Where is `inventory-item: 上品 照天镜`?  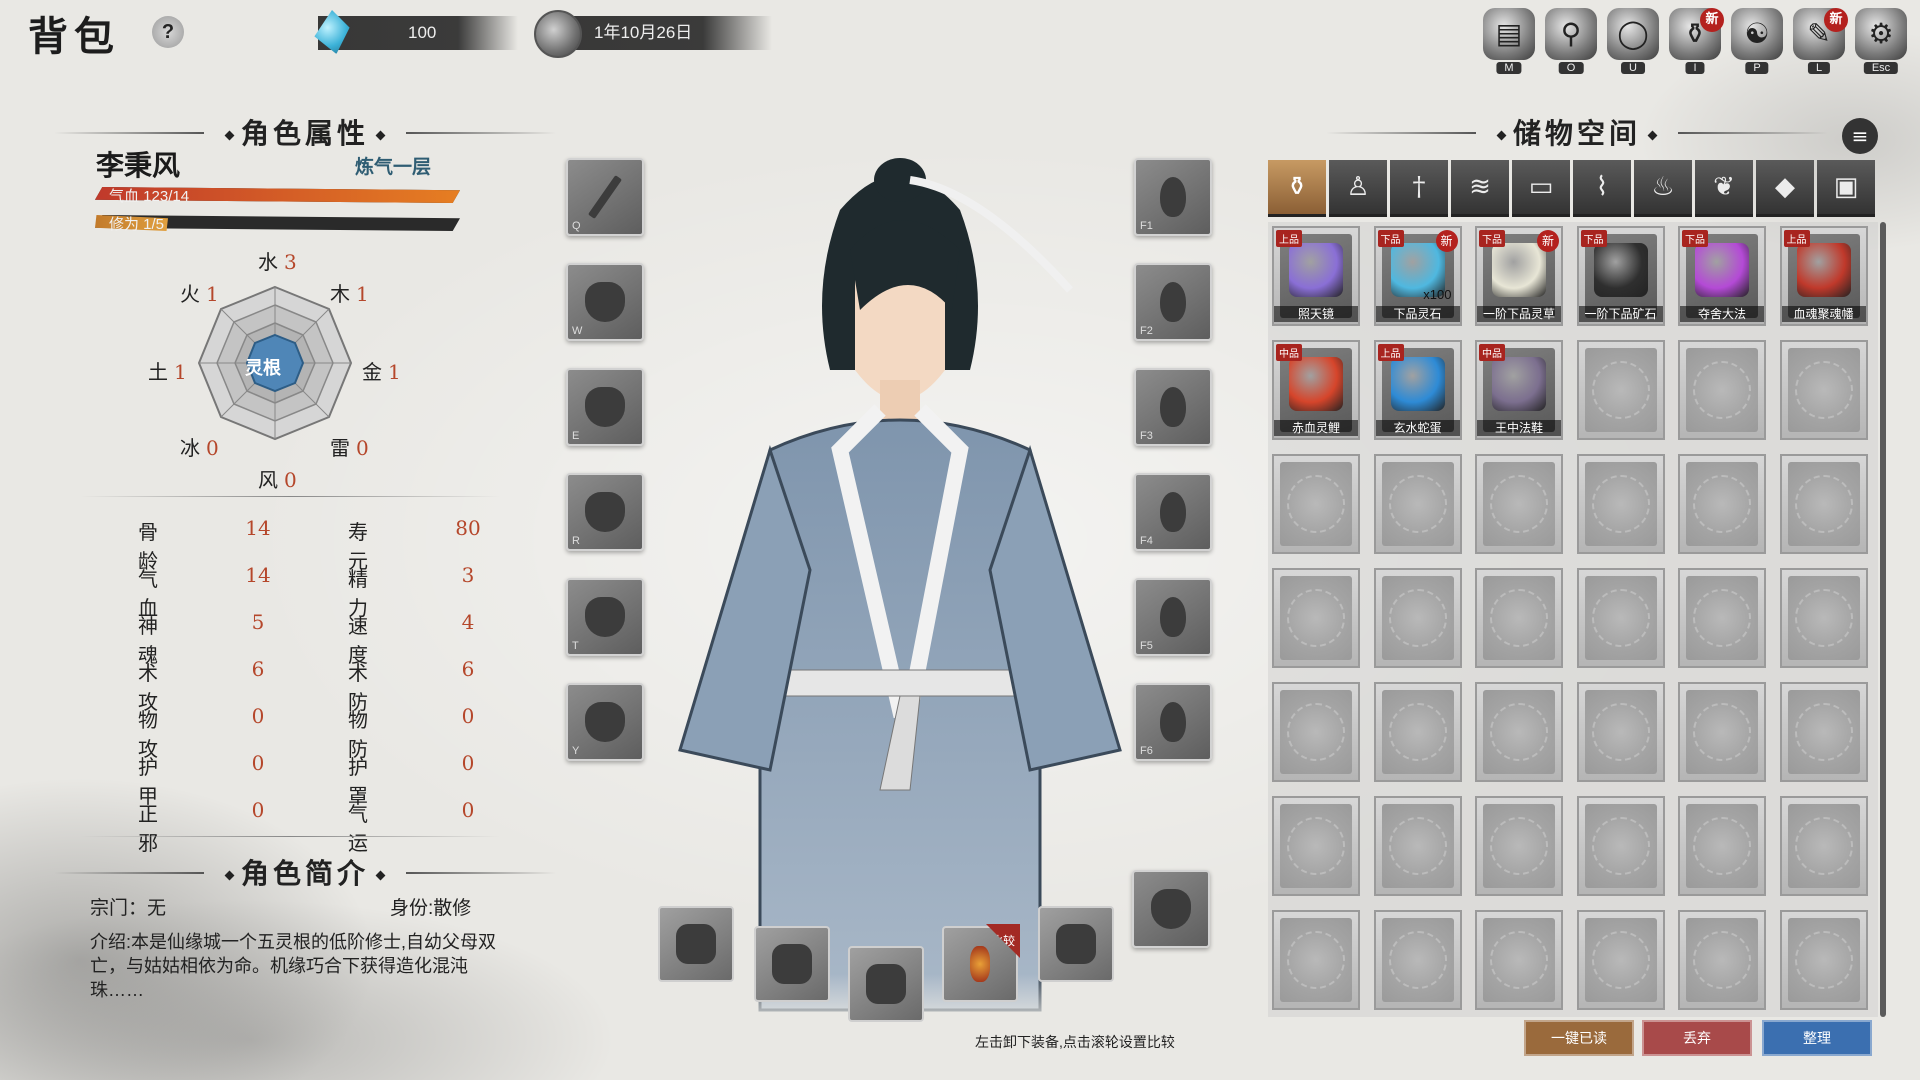
inventory-item: 上品 照天镜 is located at coordinates (1316, 276).